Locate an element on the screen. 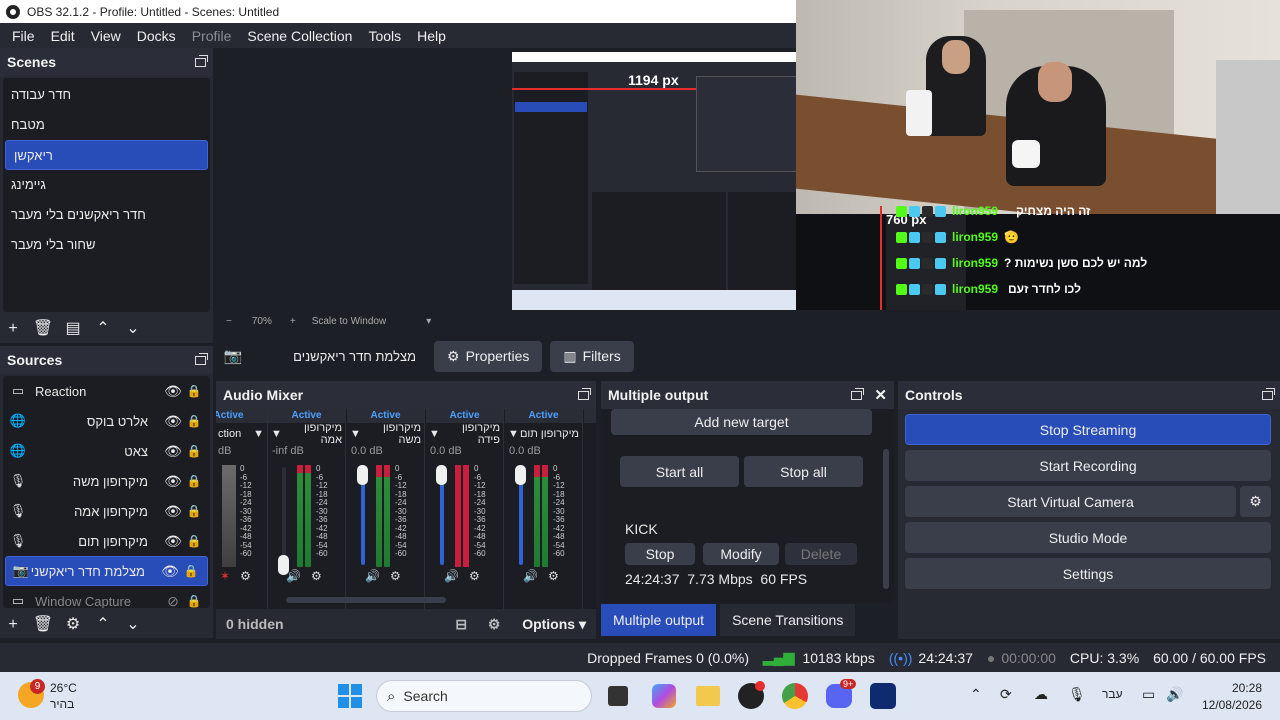 This screenshot has height=720, width=1280. undock-icon is located at coordinates (201, 358).